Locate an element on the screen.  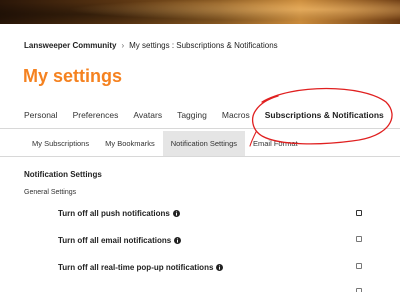
tab-macros: Macros is located at coordinates (236, 115).